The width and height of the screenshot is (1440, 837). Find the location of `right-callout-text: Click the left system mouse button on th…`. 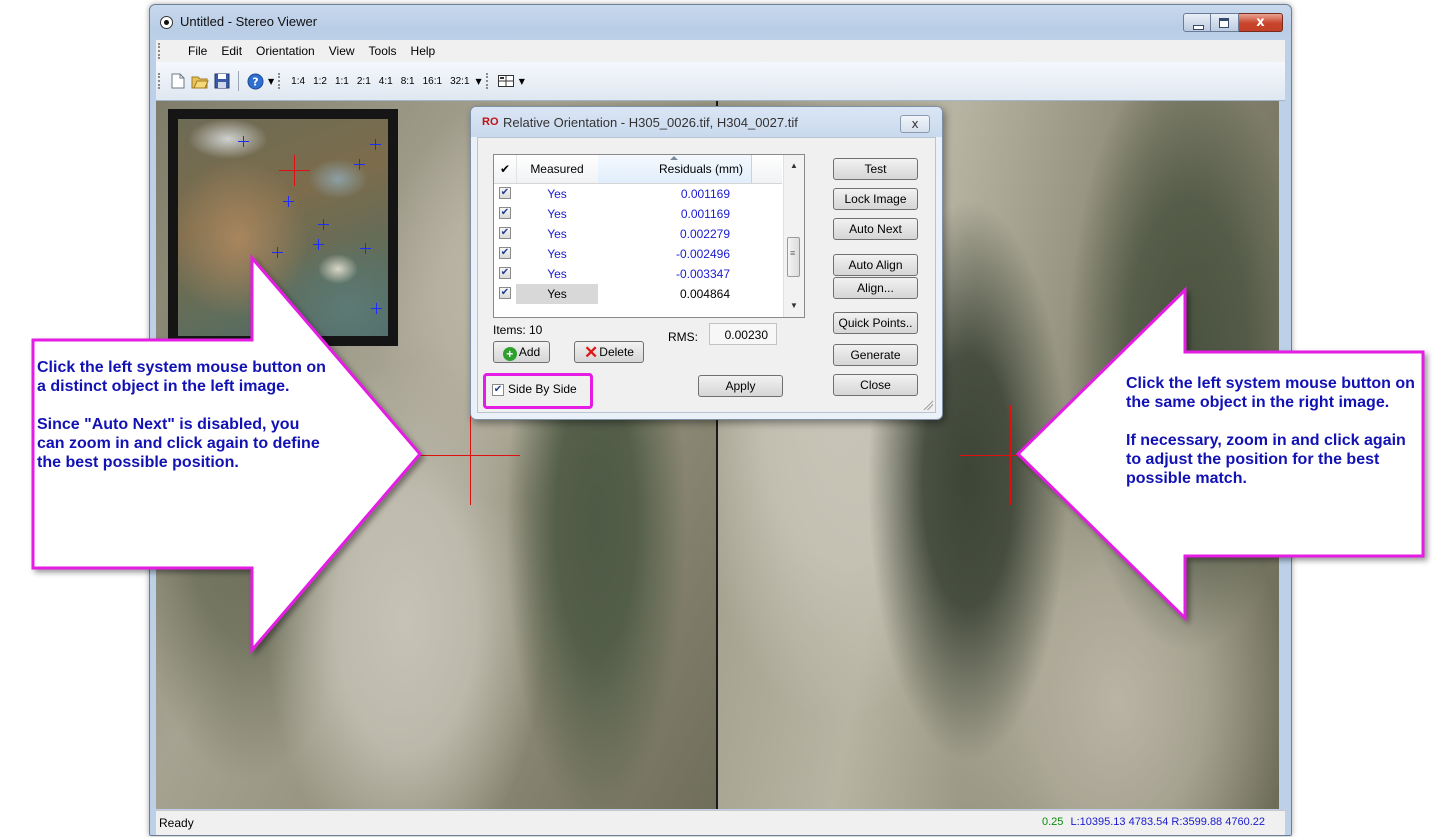

right-callout-text: Click the left system mouse button on th… is located at coordinates (1270, 431).